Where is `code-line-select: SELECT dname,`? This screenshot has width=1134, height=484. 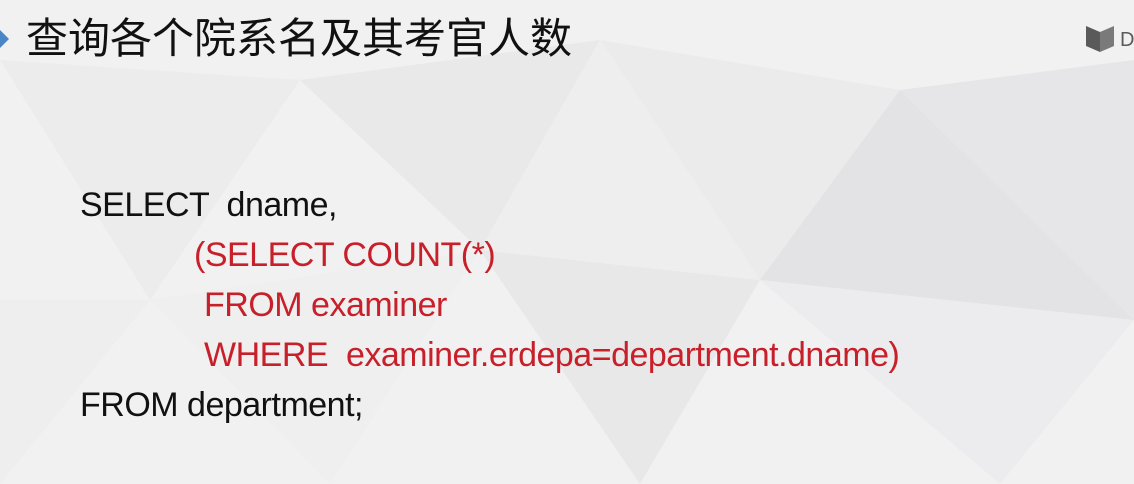
code-line-select: SELECT dname, is located at coordinates (208, 205).